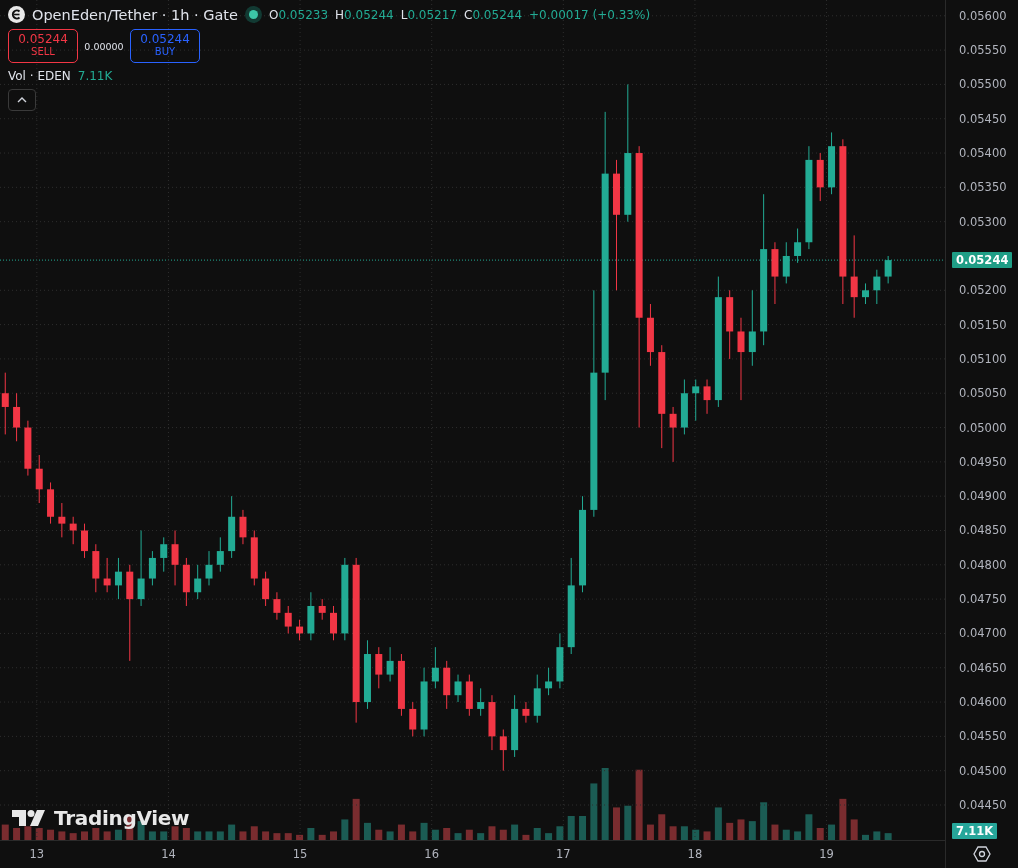 This screenshot has width=1018, height=868. What do you see at coordinates (303, 14) in the screenshot?
I see `ohlc-value: 0.05233` at bounding box center [303, 14].